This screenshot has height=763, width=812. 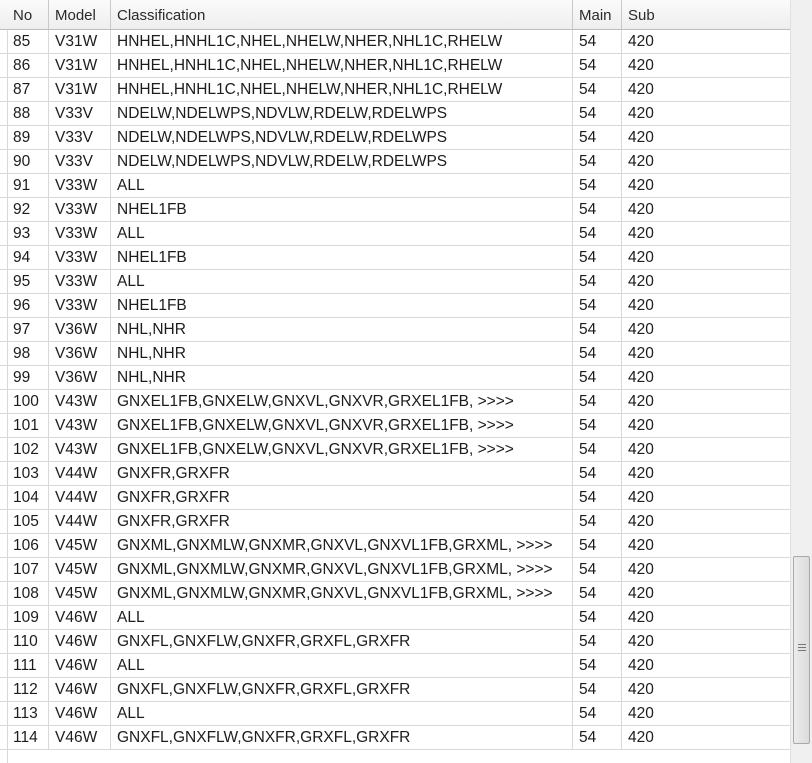 What do you see at coordinates (28, 42) in the screenshot?
I see `cell-no: 85` at bounding box center [28, 42].